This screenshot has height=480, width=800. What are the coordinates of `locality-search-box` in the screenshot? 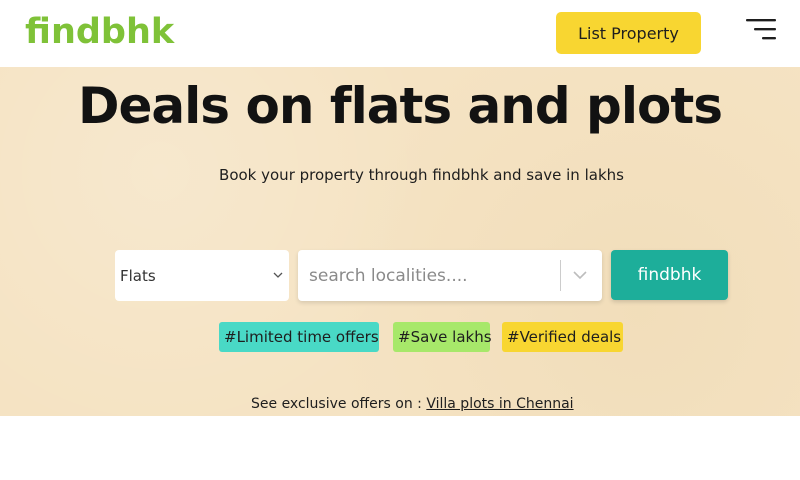 It's located at (450, 275).